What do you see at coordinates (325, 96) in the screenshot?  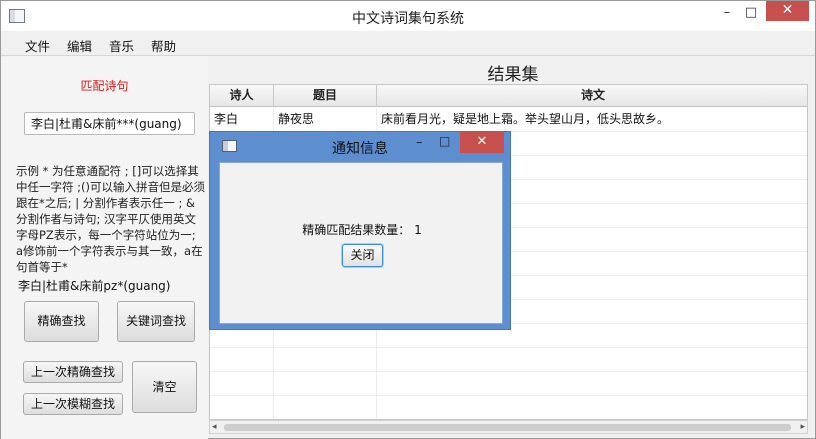 I see `column-header-title: 题目` at bounding box center [325, 96].